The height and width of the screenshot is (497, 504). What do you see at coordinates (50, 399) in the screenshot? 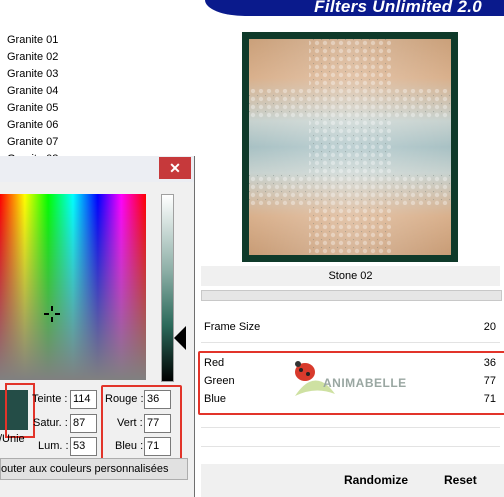
I see `hue-label: Teinte :` at bounding box center [50, 399].